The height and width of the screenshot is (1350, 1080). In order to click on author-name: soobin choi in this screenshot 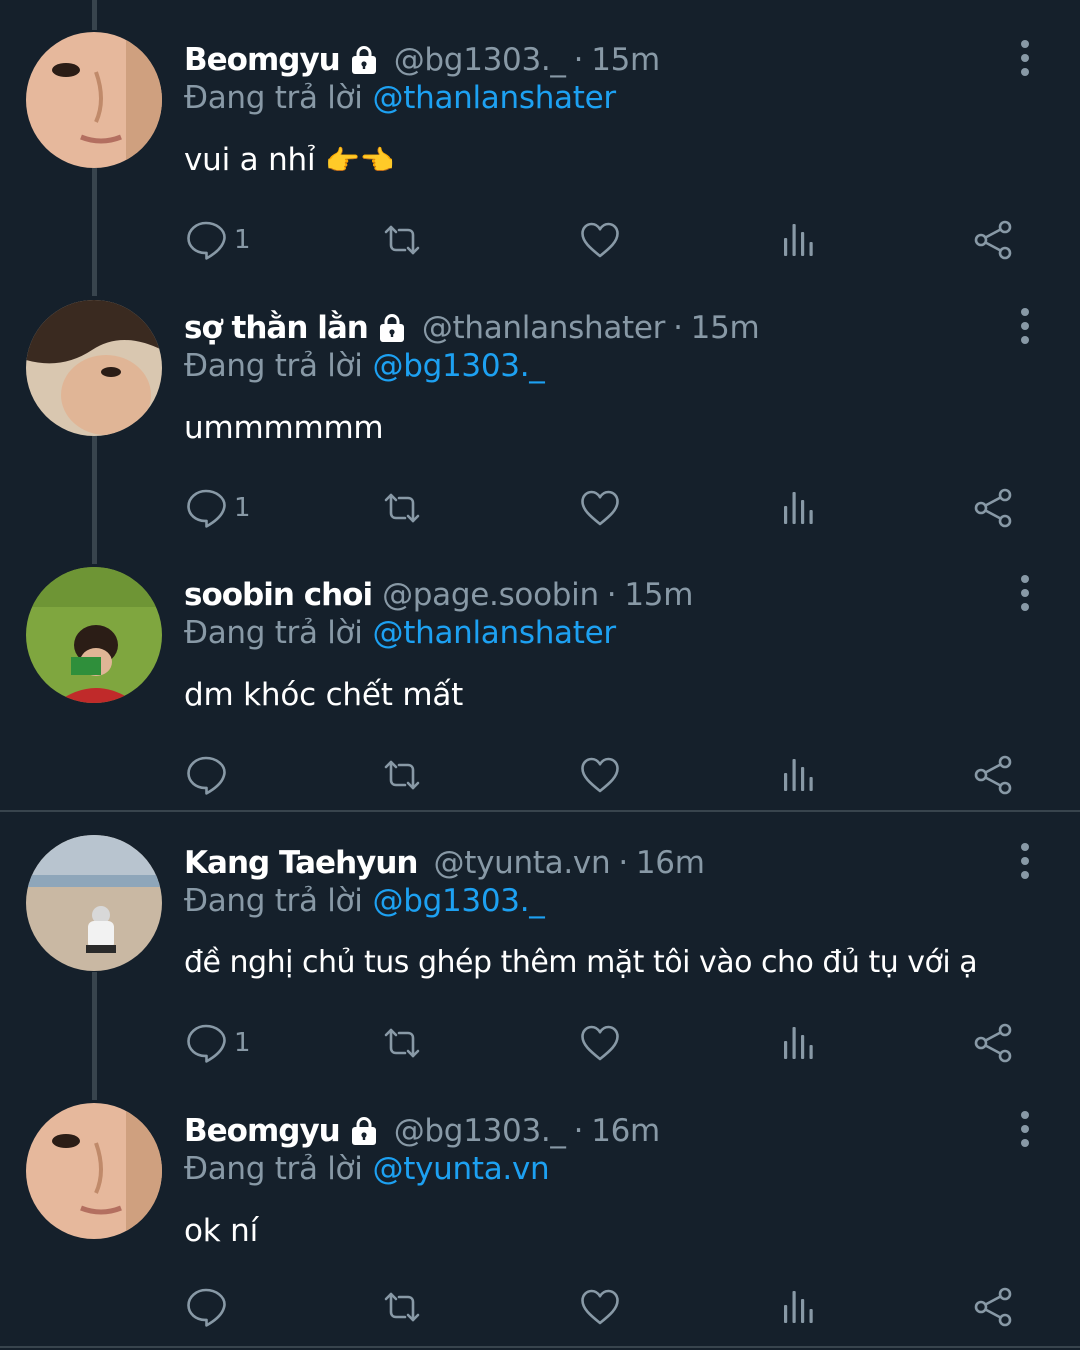, I will do `click(278, 595)`.